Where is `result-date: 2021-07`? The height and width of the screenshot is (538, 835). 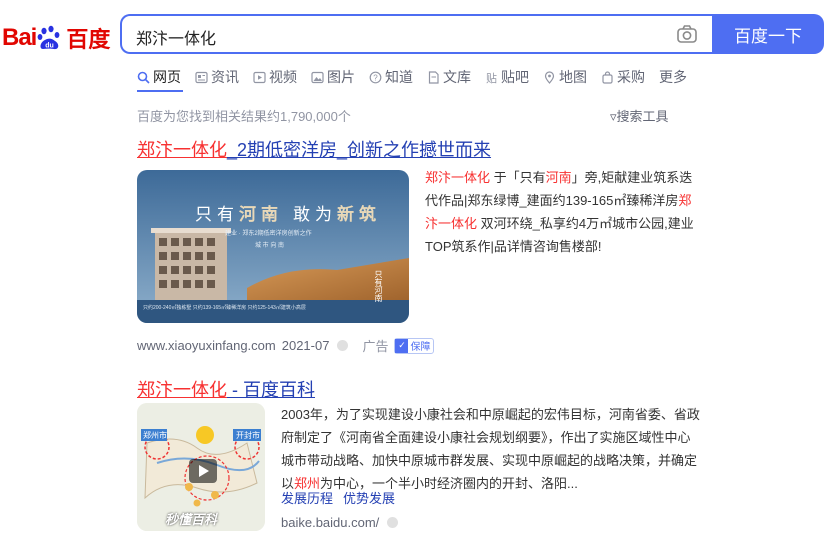 result-date: 2021-07 is located at coordinates (305, 345).